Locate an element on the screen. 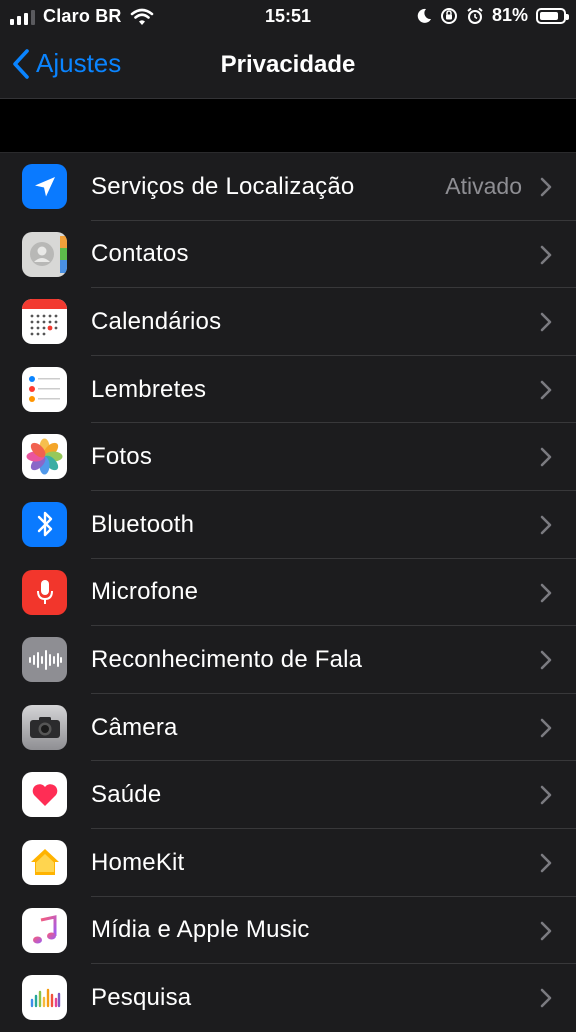 This screenshot has width=576, height=1032. contacts-icon is located at coordinates (44, 254).